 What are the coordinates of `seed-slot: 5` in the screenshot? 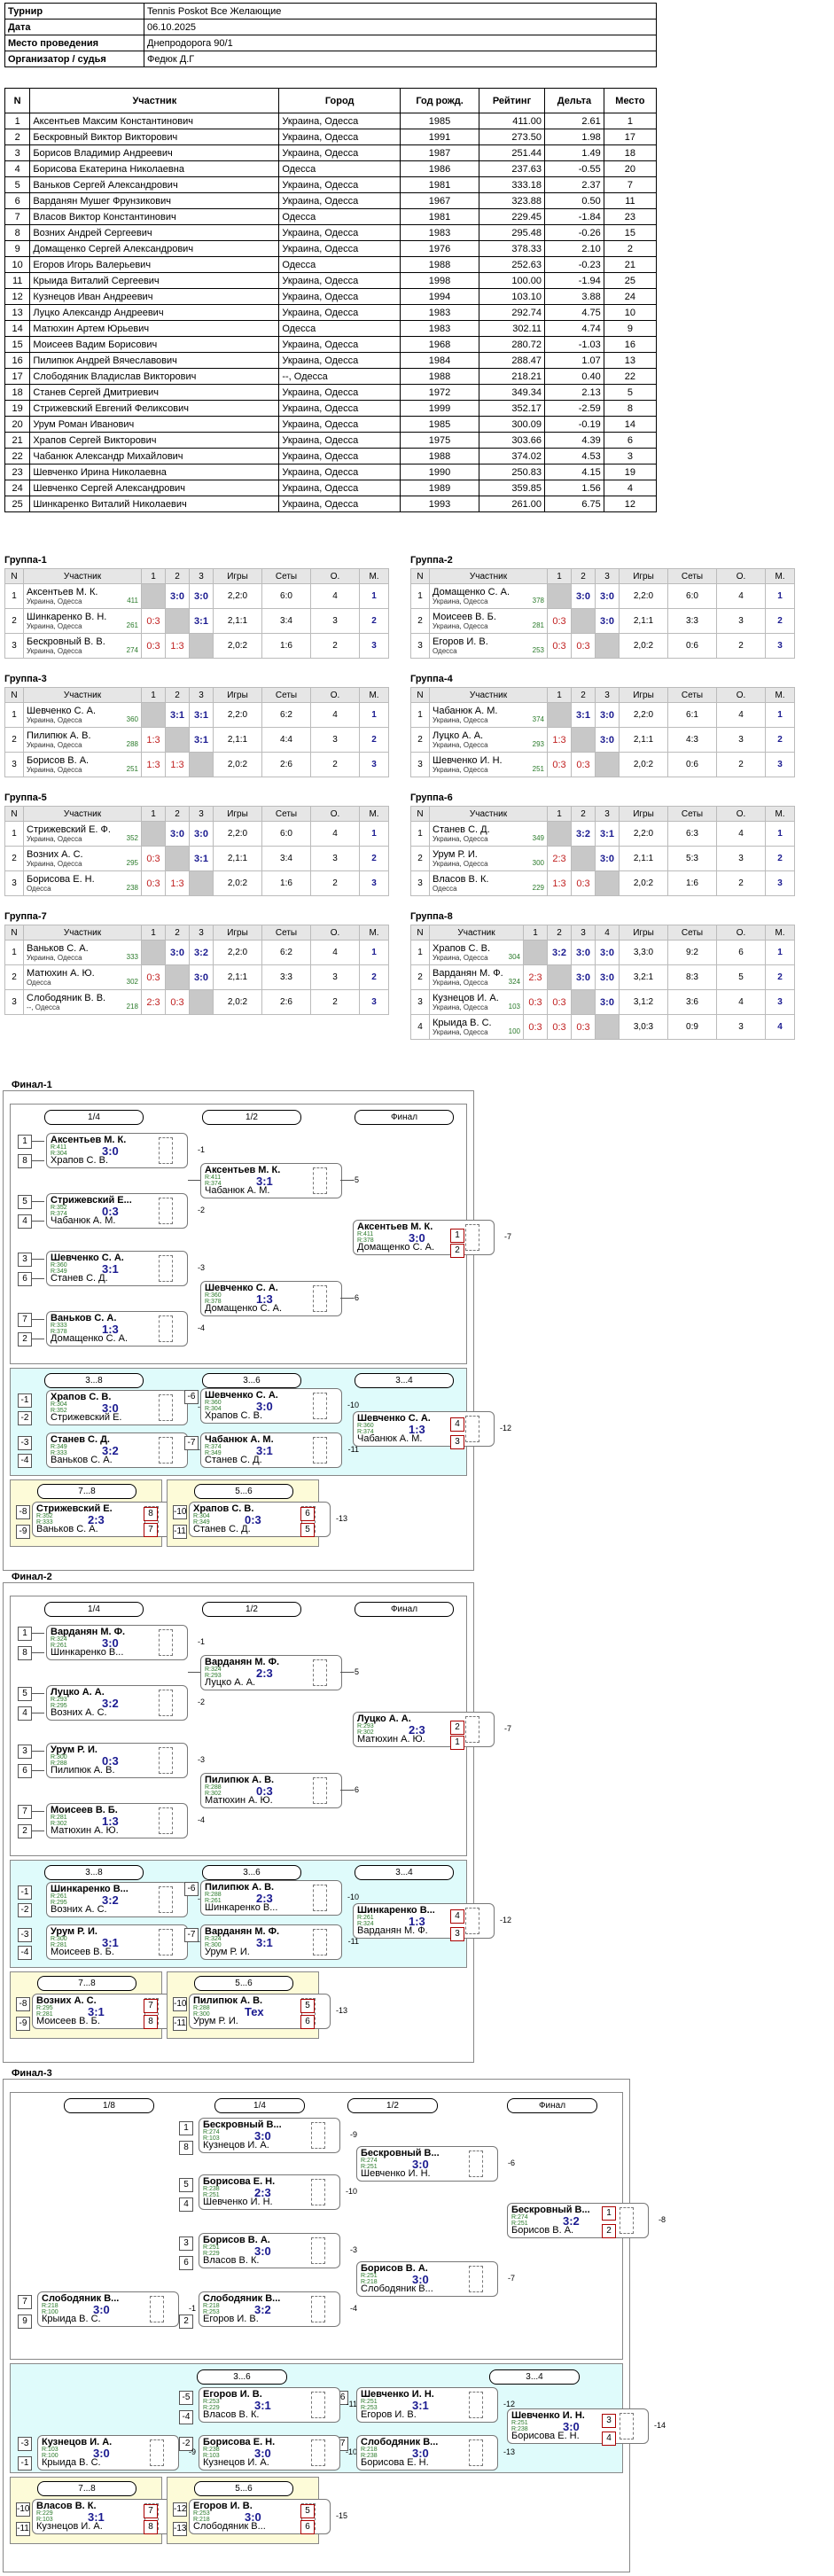 It's located at (25, 1694).